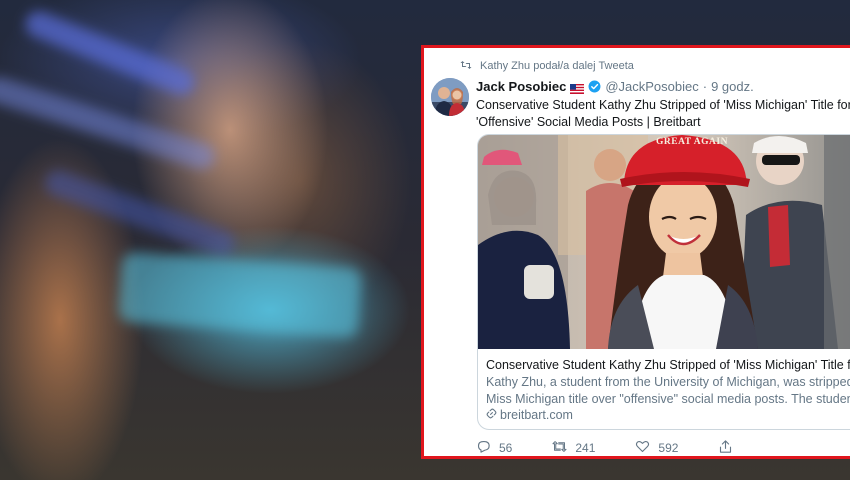 Image resolution: width=850 pixels, height=480 pixels. What do you see at coordinates (536, 415) in the screenshot?
I see `link-domain-text: breitbart.com` at bounding box center [536, 415].